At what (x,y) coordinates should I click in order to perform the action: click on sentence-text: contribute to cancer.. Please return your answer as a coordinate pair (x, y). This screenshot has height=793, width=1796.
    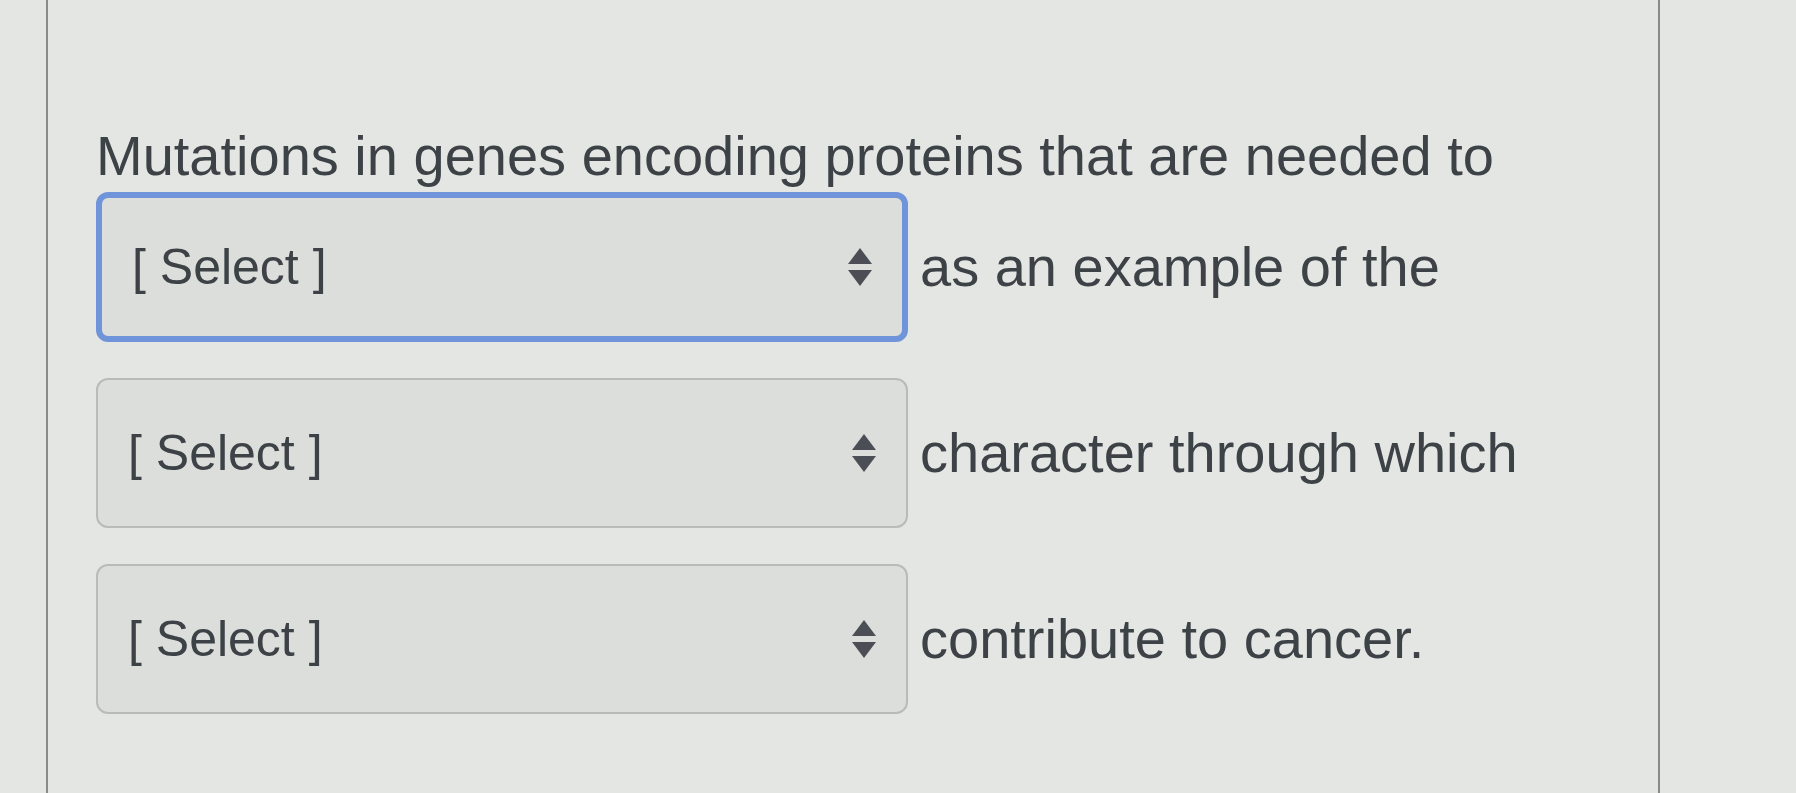
    Looking at the image, I should click on (1172, 639).